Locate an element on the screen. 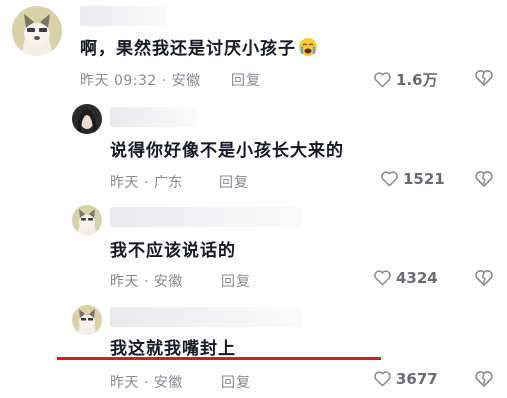  like-button: 1521 is located at coordinates (412, 179).